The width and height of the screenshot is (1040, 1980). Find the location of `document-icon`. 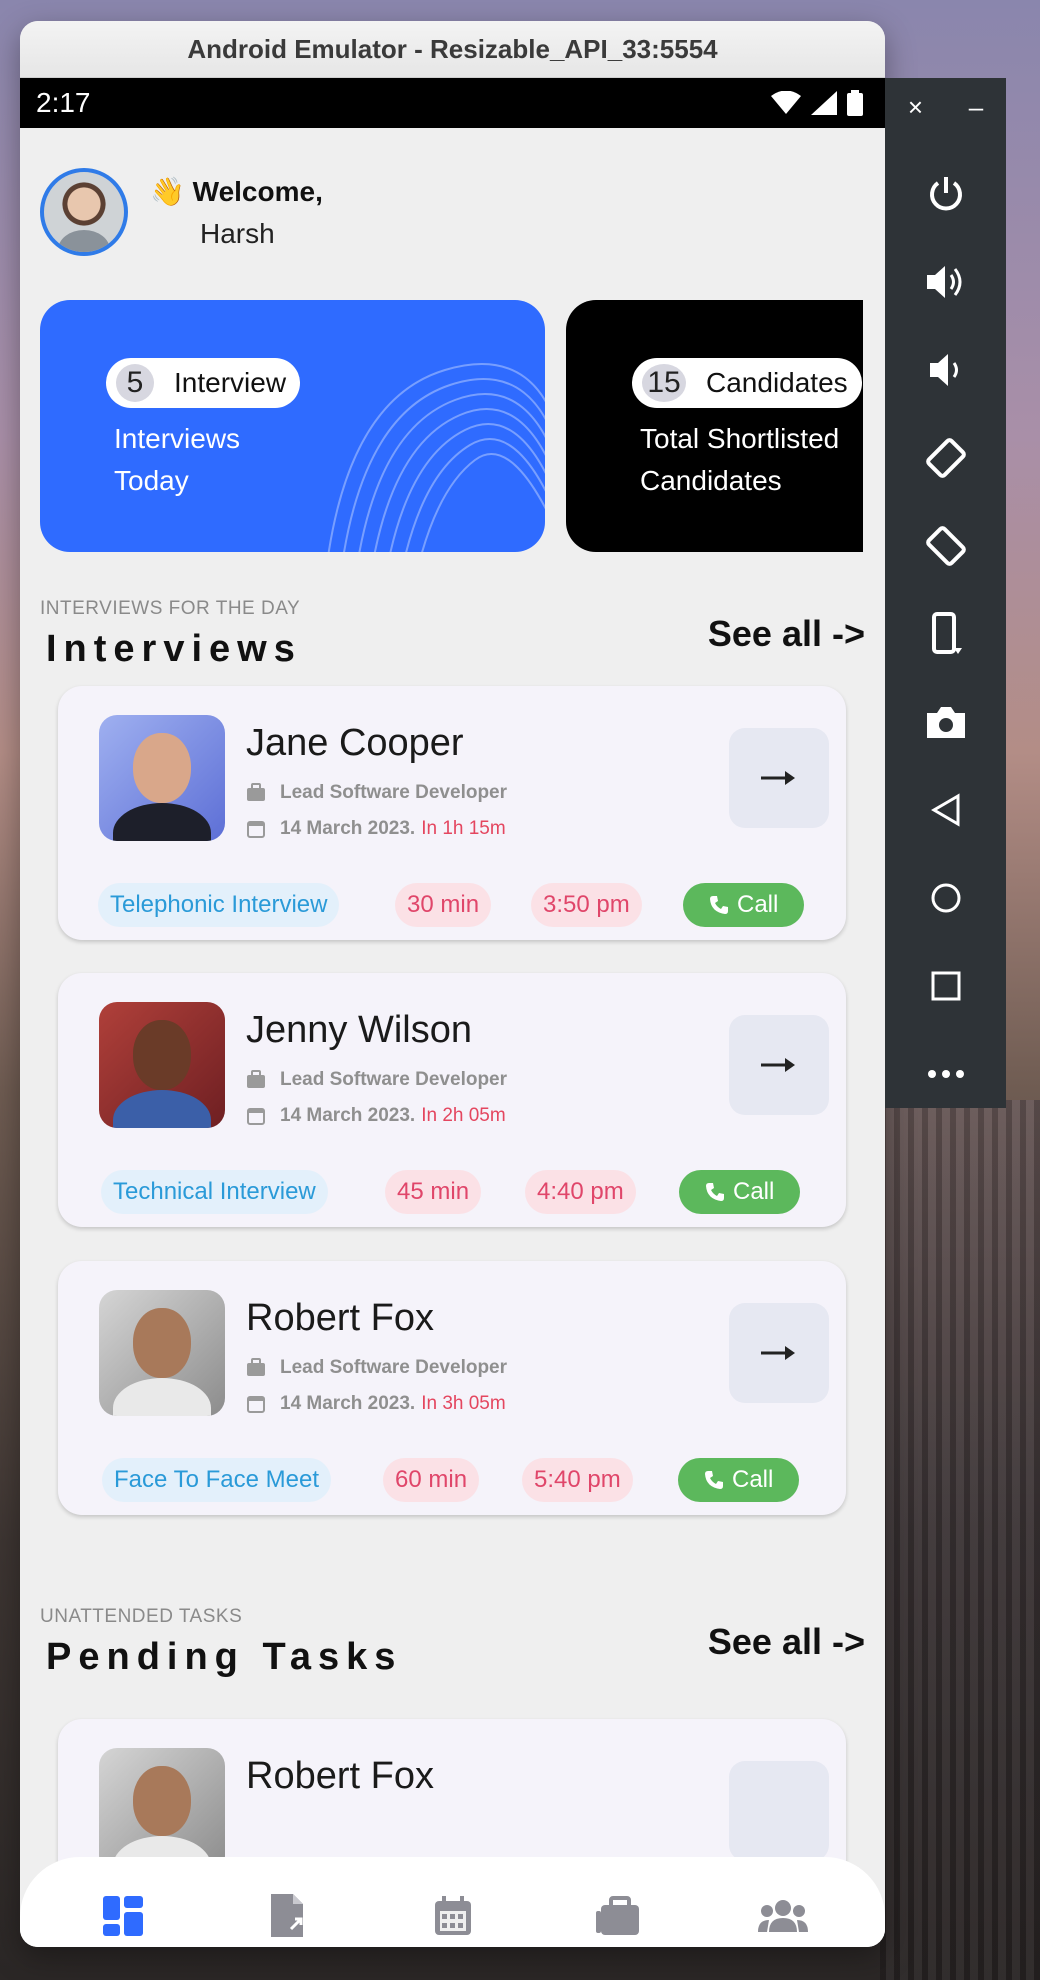

document-icon is located at coordinates (286, 1915).